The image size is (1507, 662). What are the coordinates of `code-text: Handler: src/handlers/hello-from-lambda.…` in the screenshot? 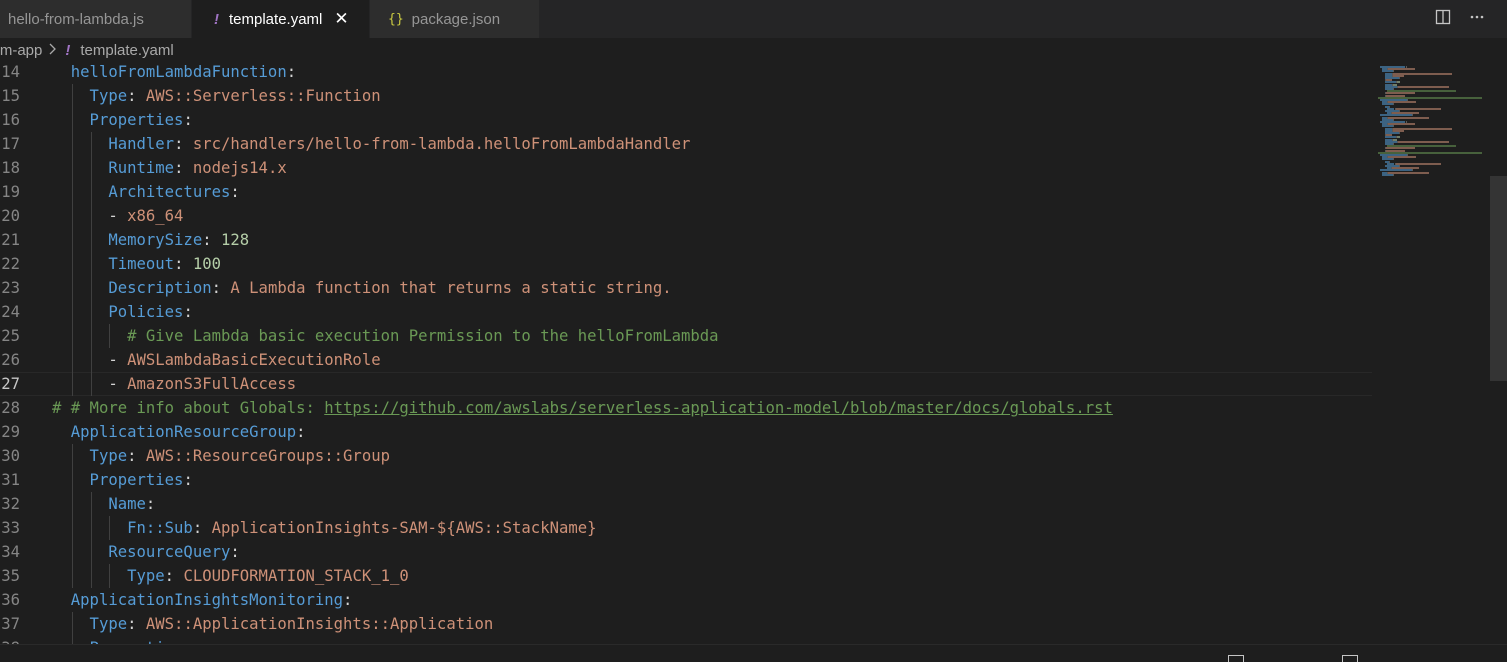 It's located at (371, 144).